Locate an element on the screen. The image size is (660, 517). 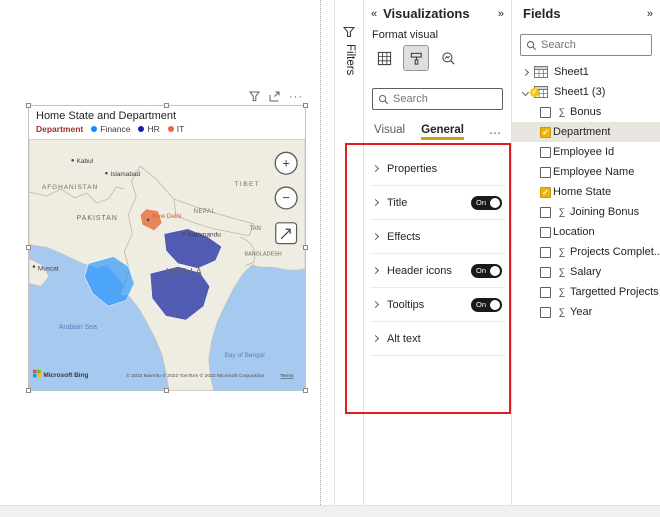
table-row-sheet1: Sheet1 is located at coordinates (586, 72).